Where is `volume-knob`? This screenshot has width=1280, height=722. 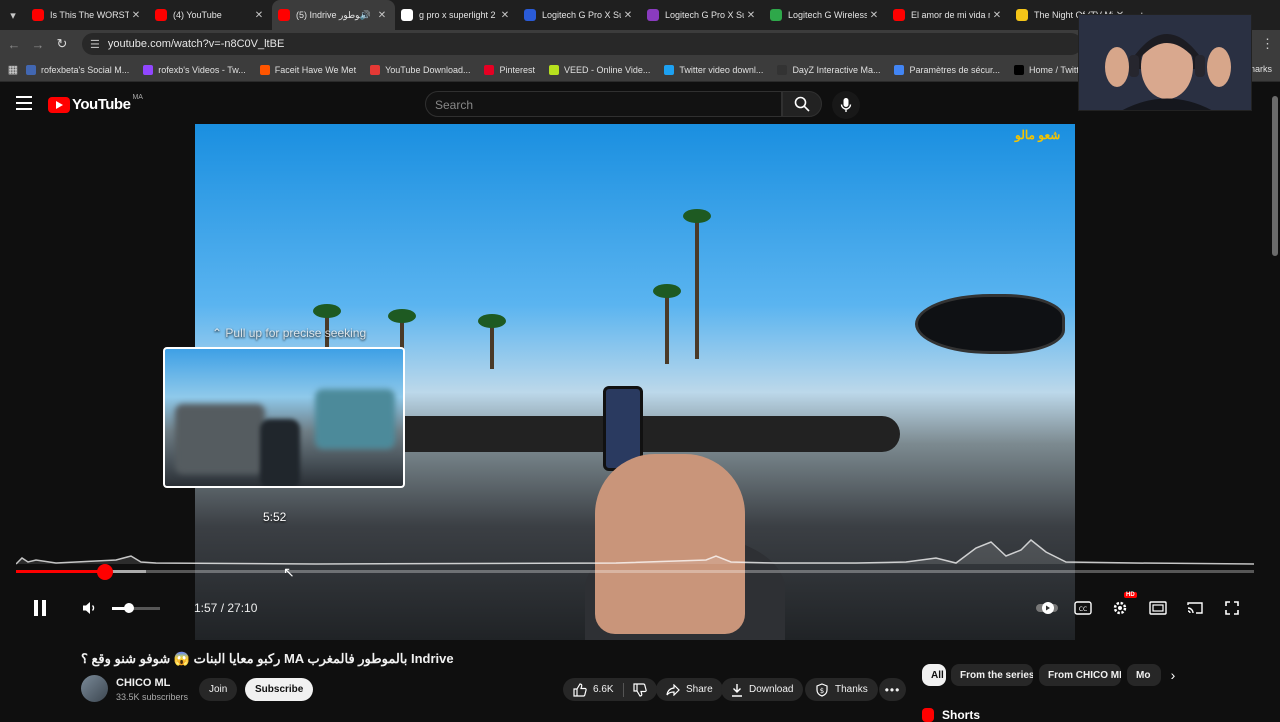 volume-knob is located at coordinates (128, 608).